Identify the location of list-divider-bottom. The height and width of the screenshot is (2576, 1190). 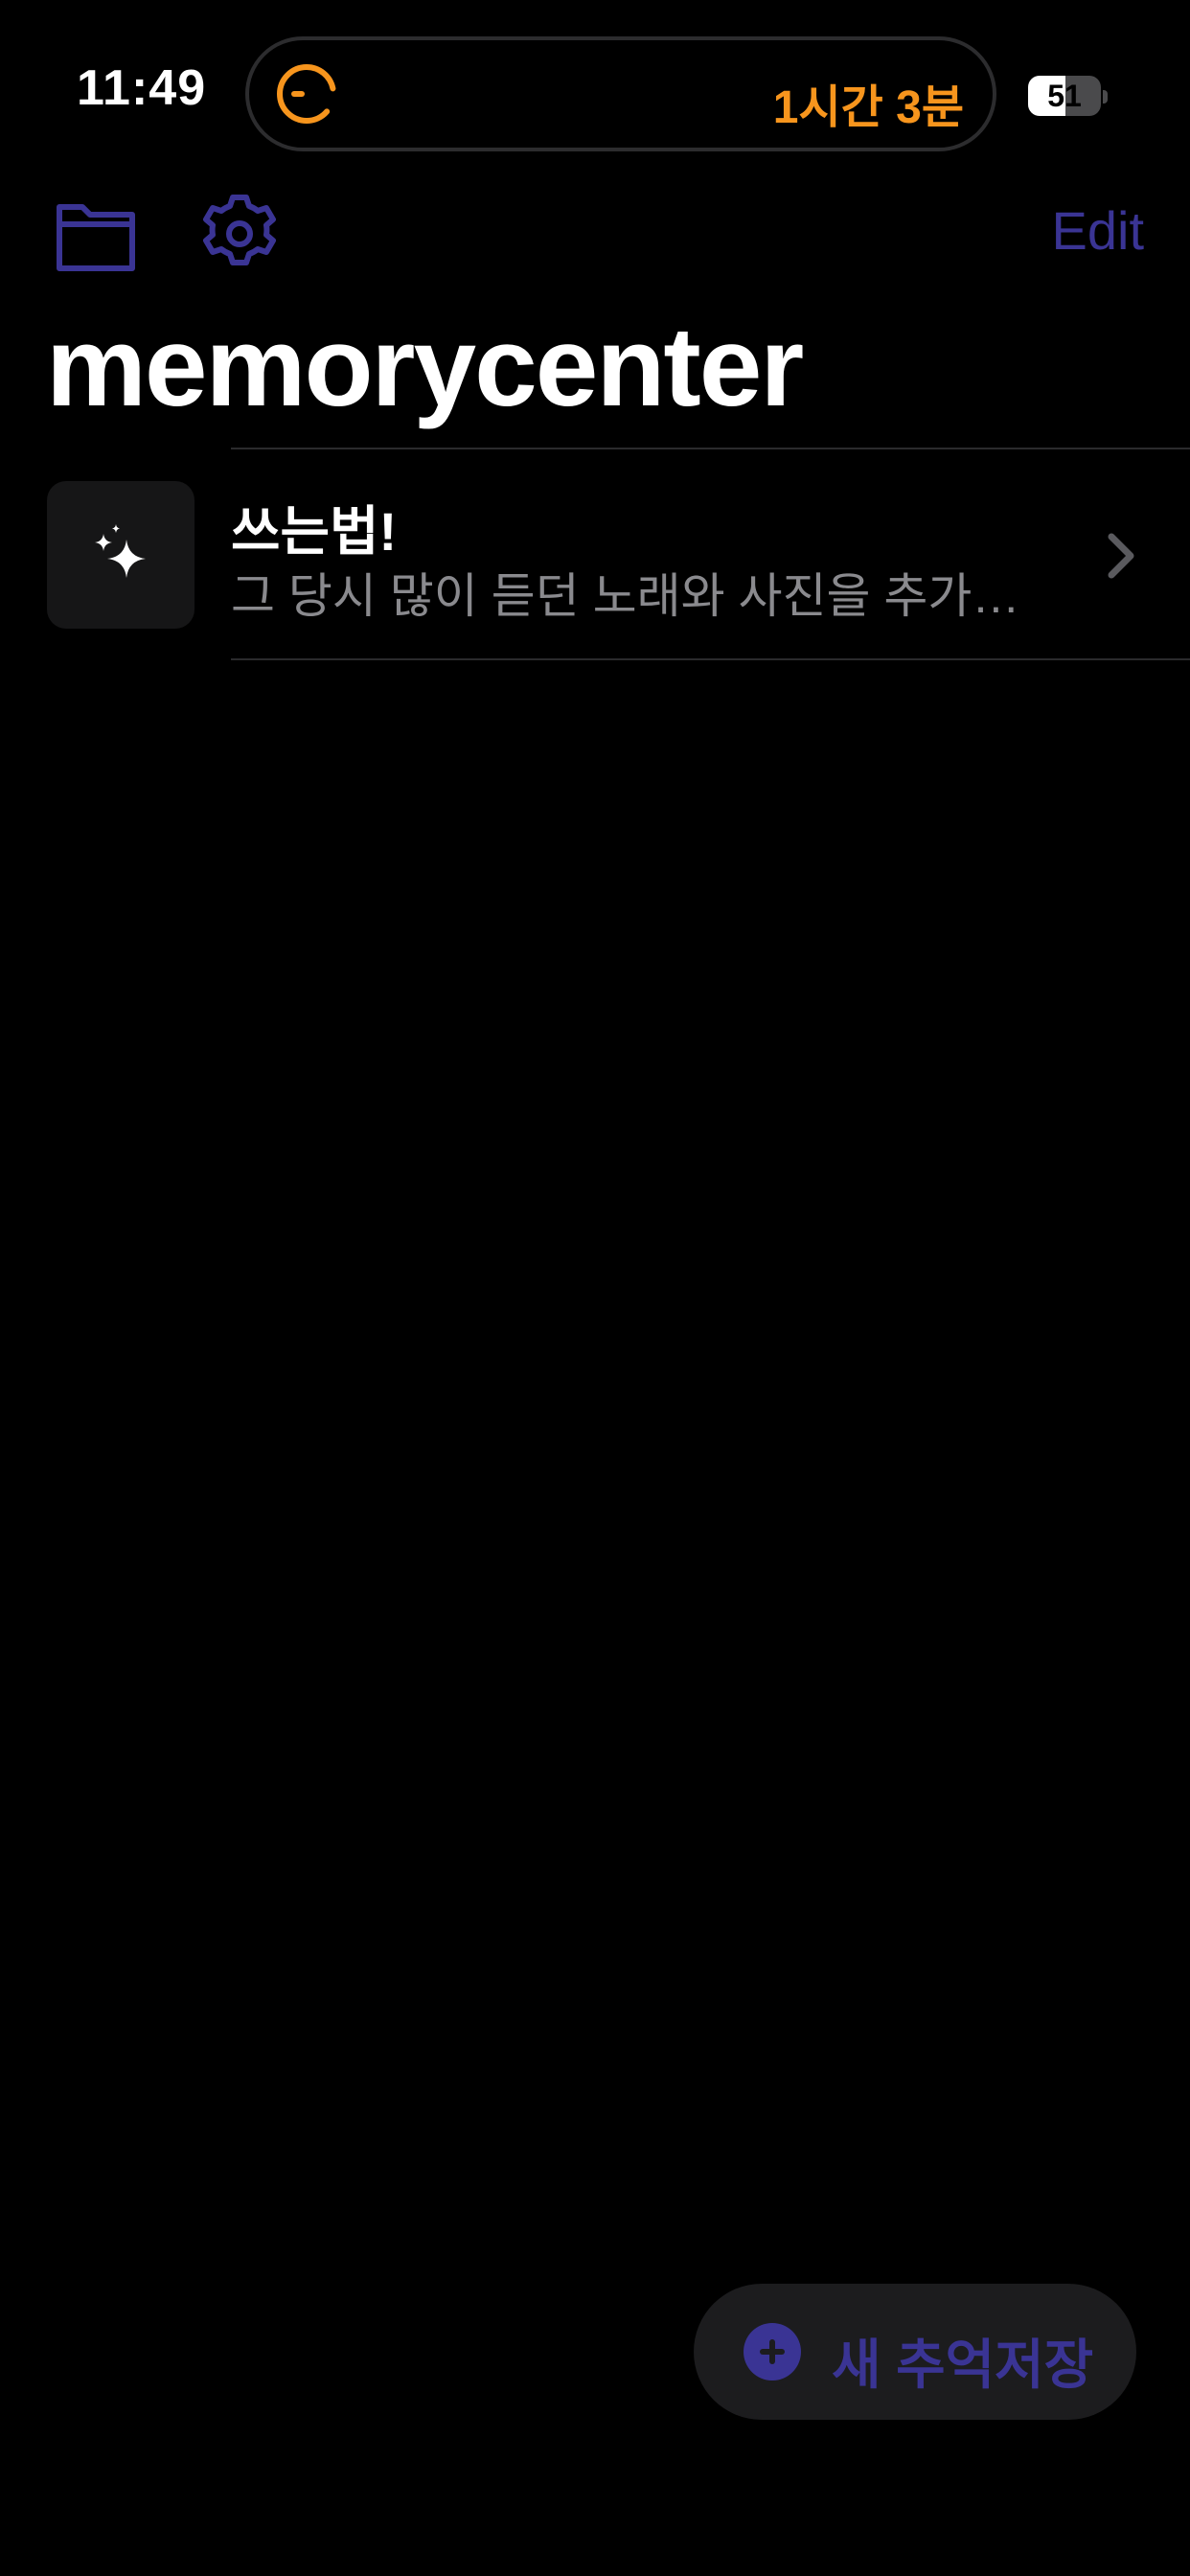
(711, 659).